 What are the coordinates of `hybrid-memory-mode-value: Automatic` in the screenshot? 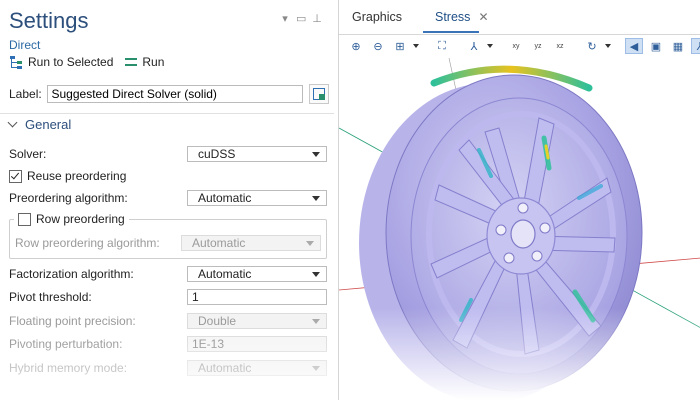 It's located at (225, 368).